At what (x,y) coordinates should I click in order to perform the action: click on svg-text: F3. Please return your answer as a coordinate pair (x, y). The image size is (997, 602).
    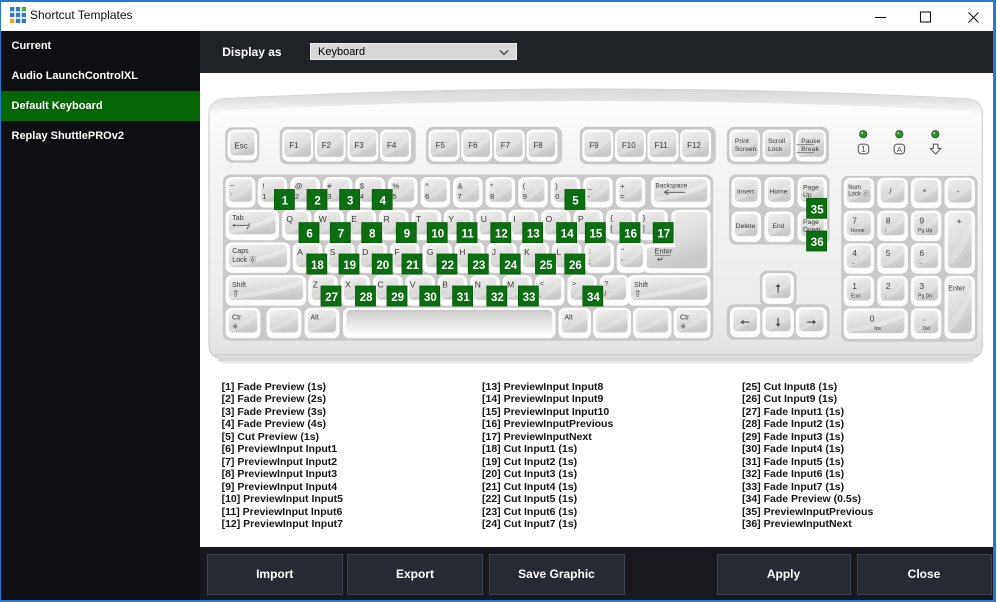
    Looking at the image, I should click on (359, 145).